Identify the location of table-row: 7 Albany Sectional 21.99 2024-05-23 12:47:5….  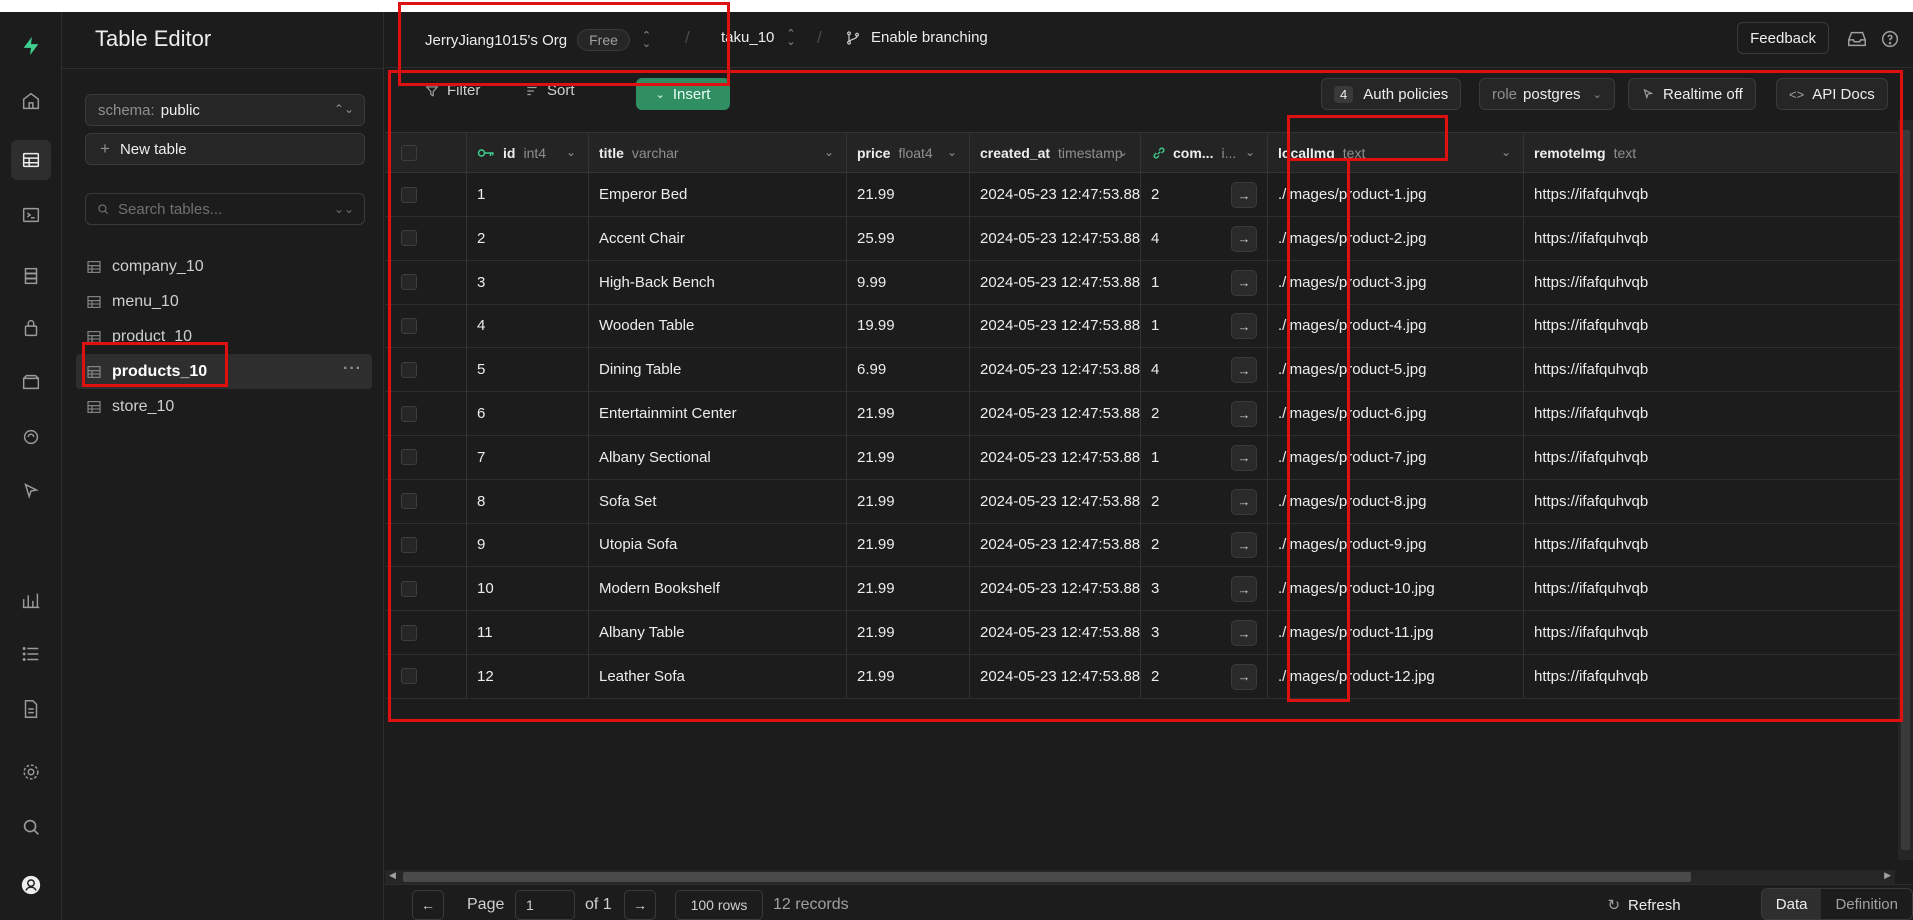
(1149, 457).